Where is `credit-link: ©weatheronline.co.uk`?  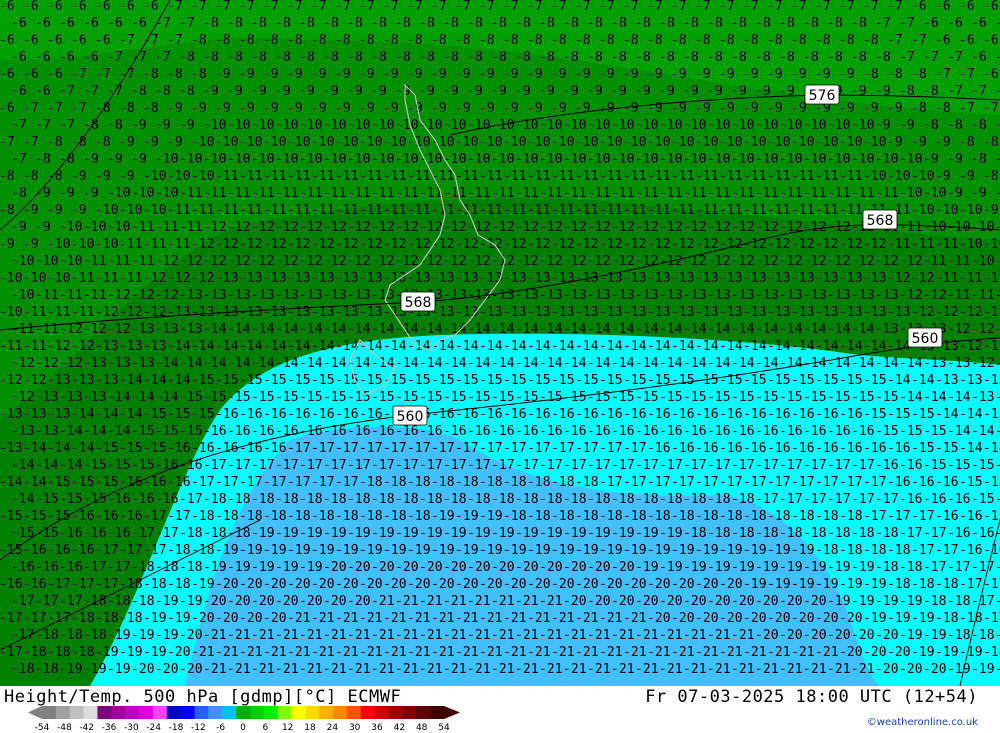
credit-link: ©weatheronline.co.uk is located at coordinates (922, 722).